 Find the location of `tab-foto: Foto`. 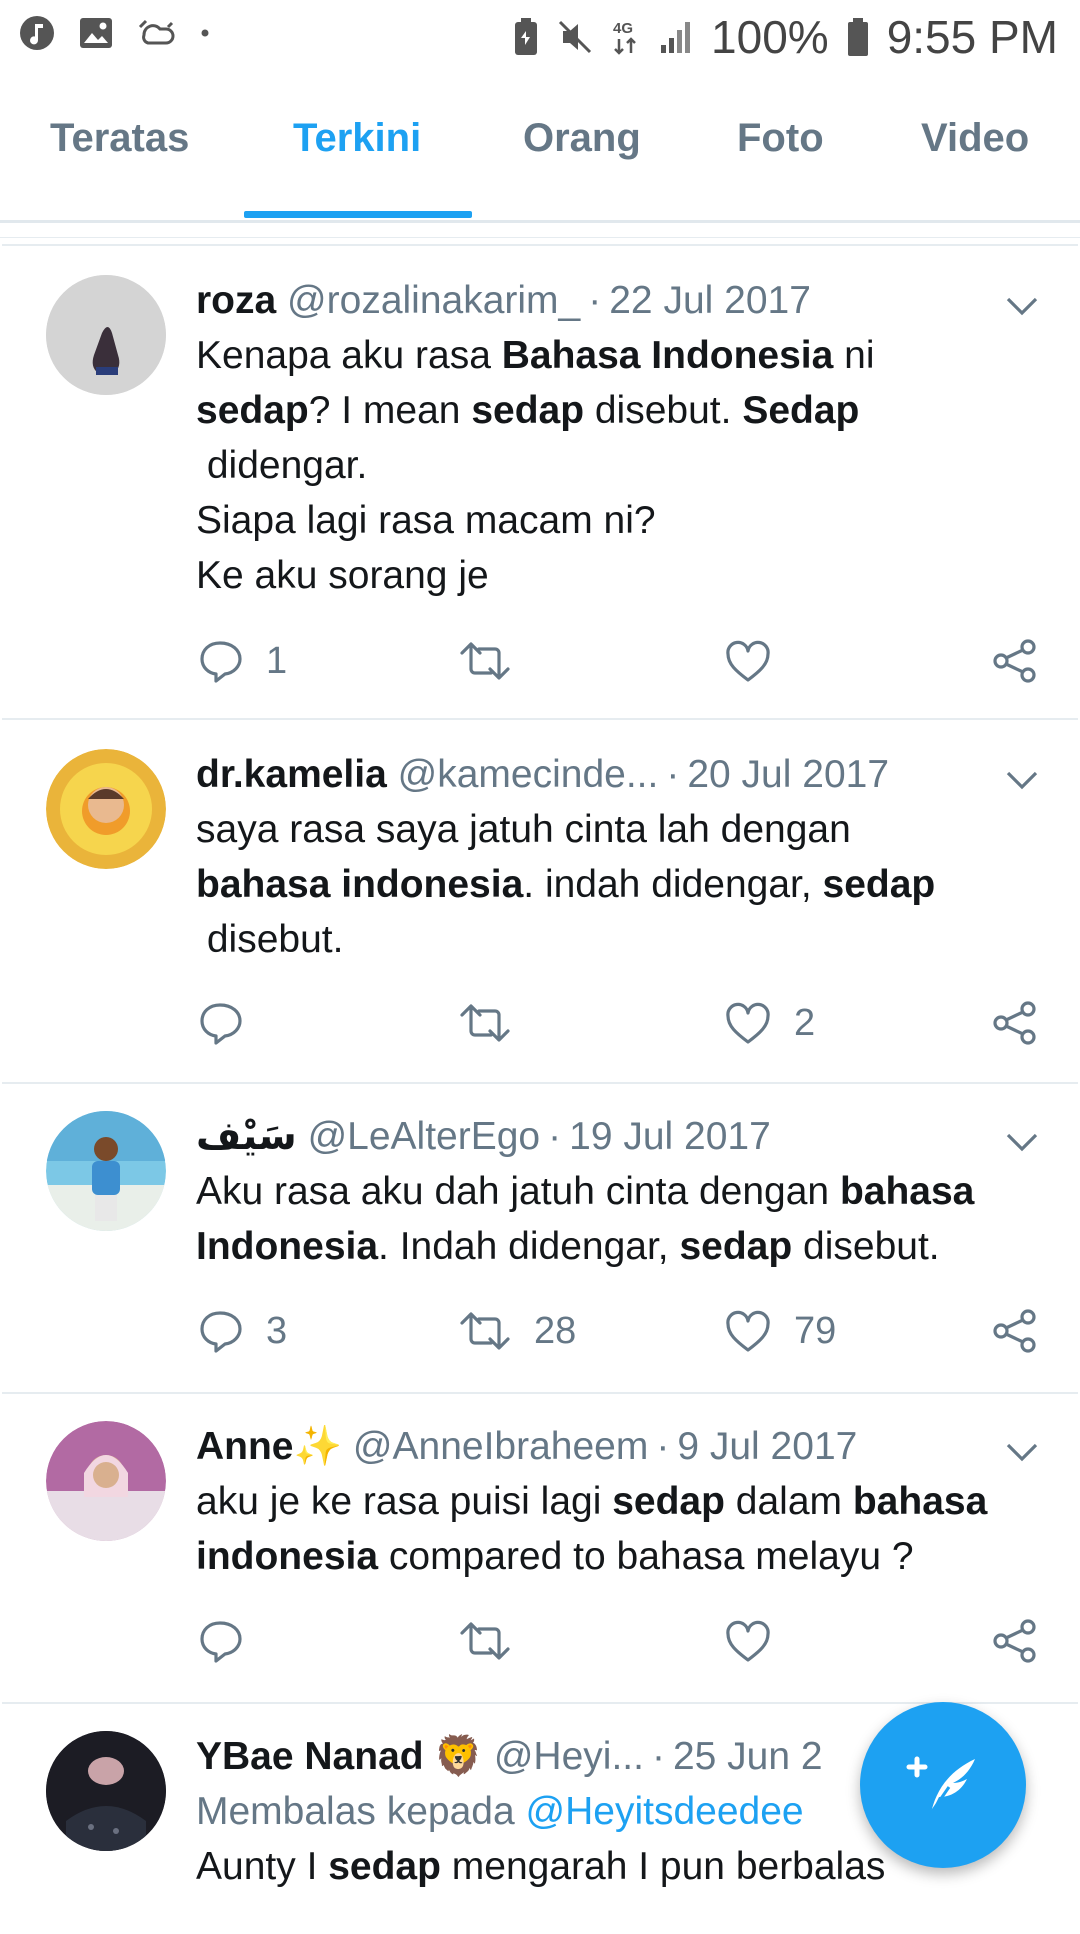

tab-foto: Foto is located at coordinates (780, 138).